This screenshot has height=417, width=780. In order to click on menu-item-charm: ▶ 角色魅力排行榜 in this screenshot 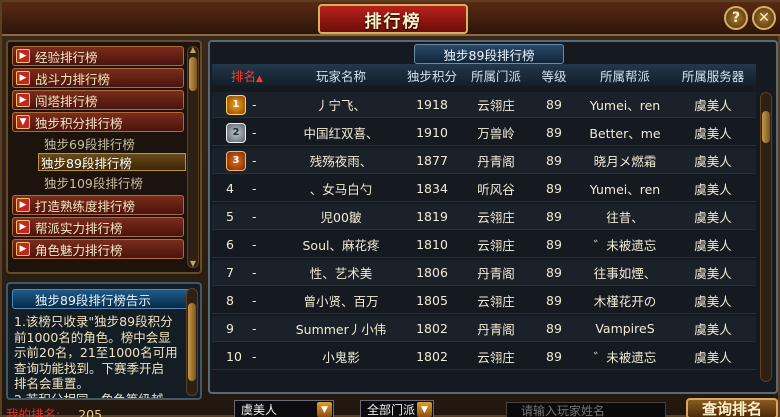, I will do `click(98, 249)`.